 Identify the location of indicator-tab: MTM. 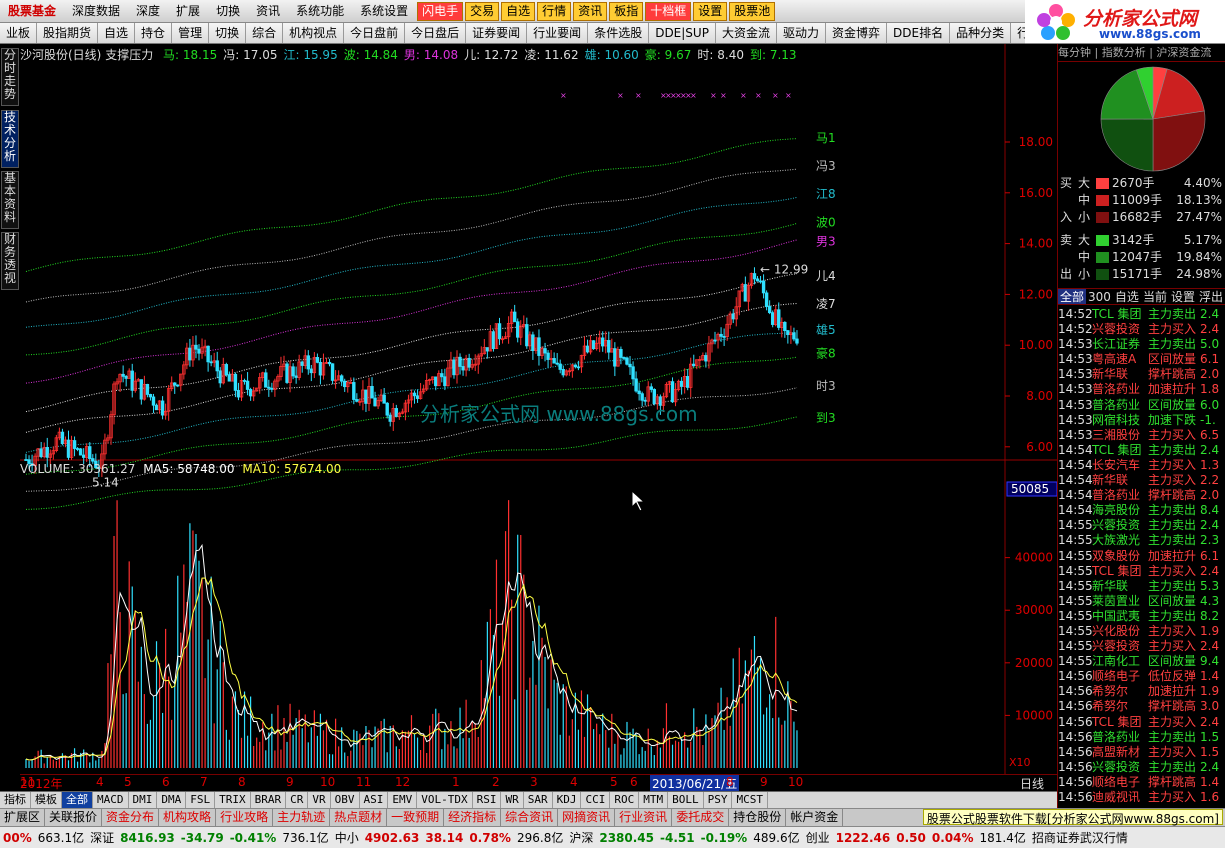
(654, 800).